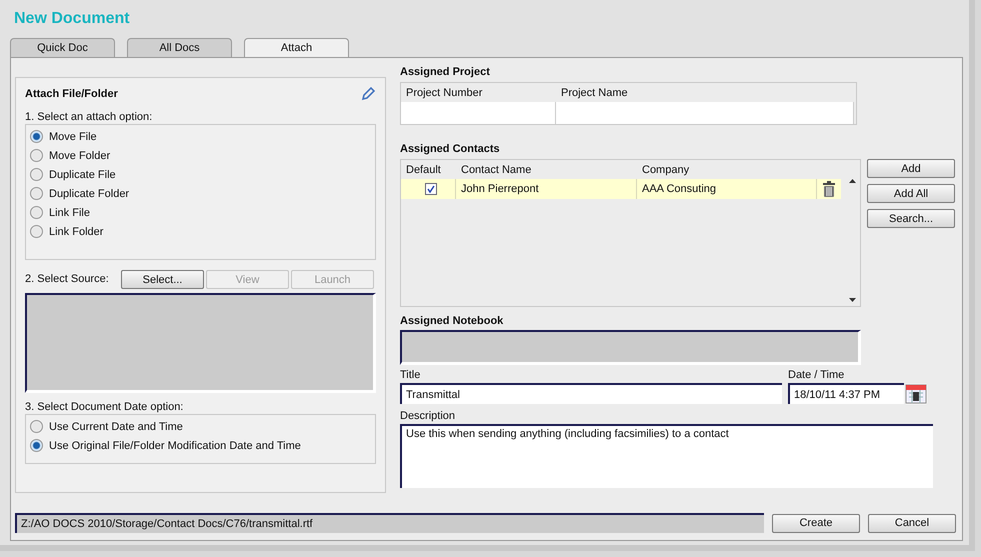  I want to click on contact-button: Add All, so click(911, 193).